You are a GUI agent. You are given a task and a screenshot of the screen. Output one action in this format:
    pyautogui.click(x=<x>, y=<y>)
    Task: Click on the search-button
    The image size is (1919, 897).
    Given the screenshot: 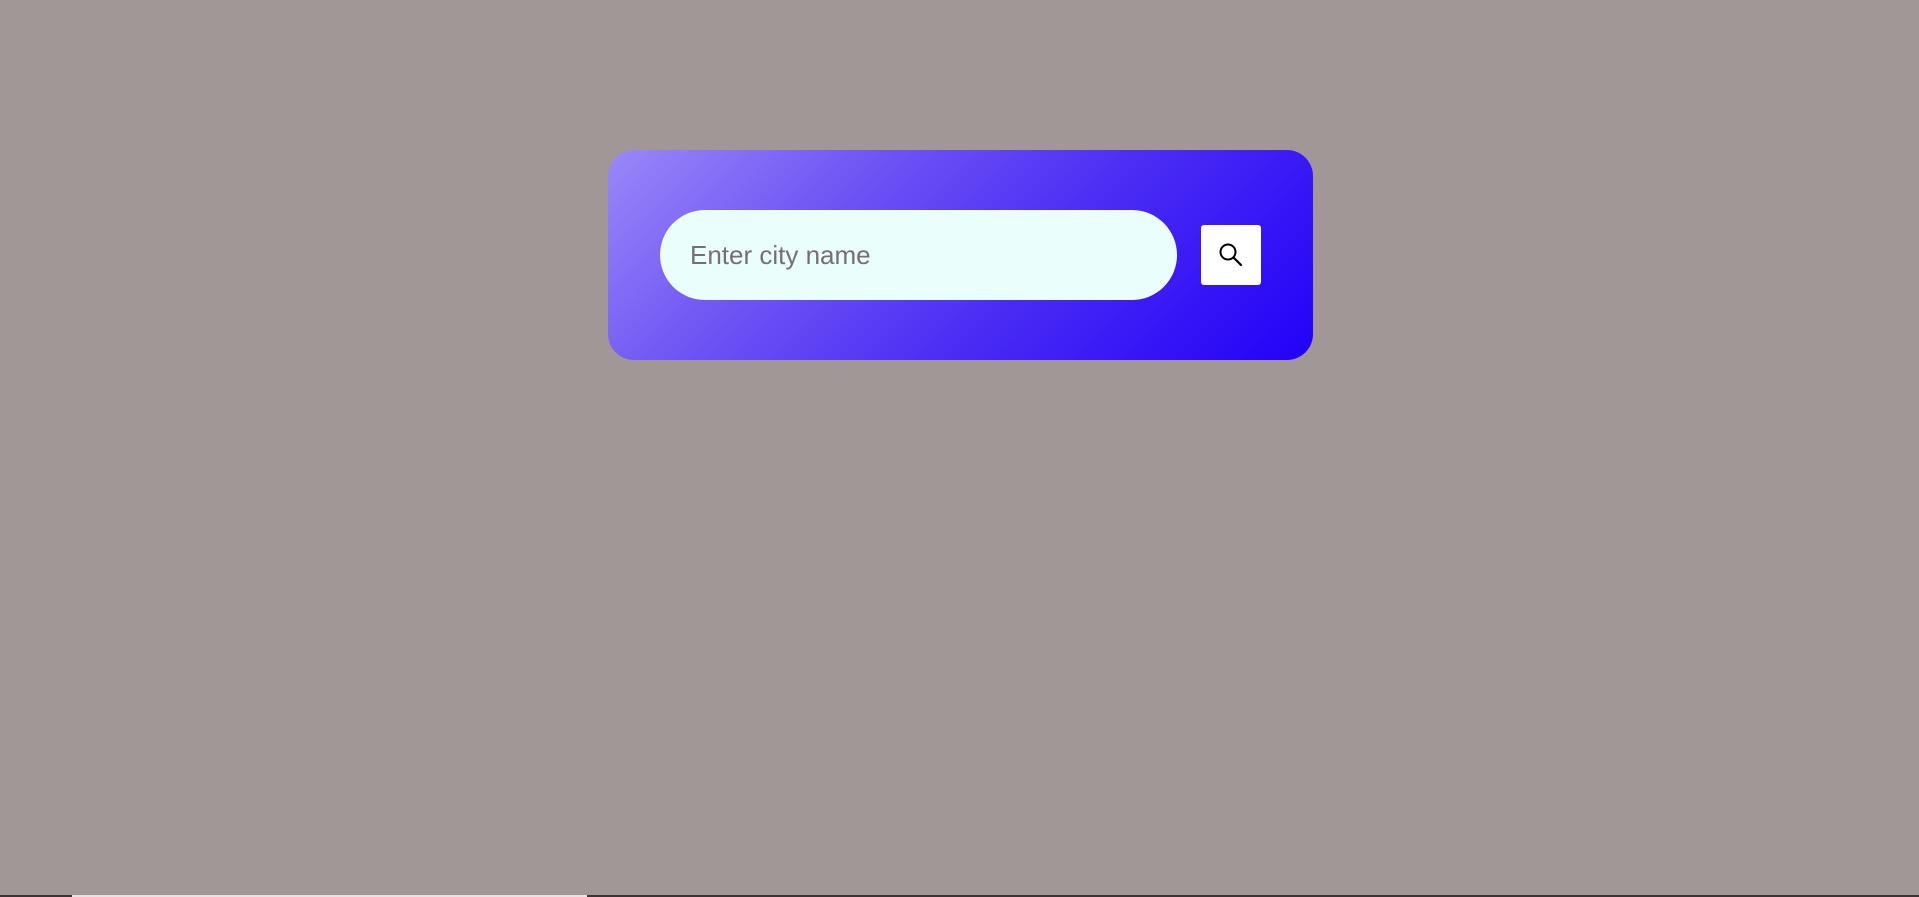 What is the action you would take?
    pyautogui.click(x=1231, y=255)
    